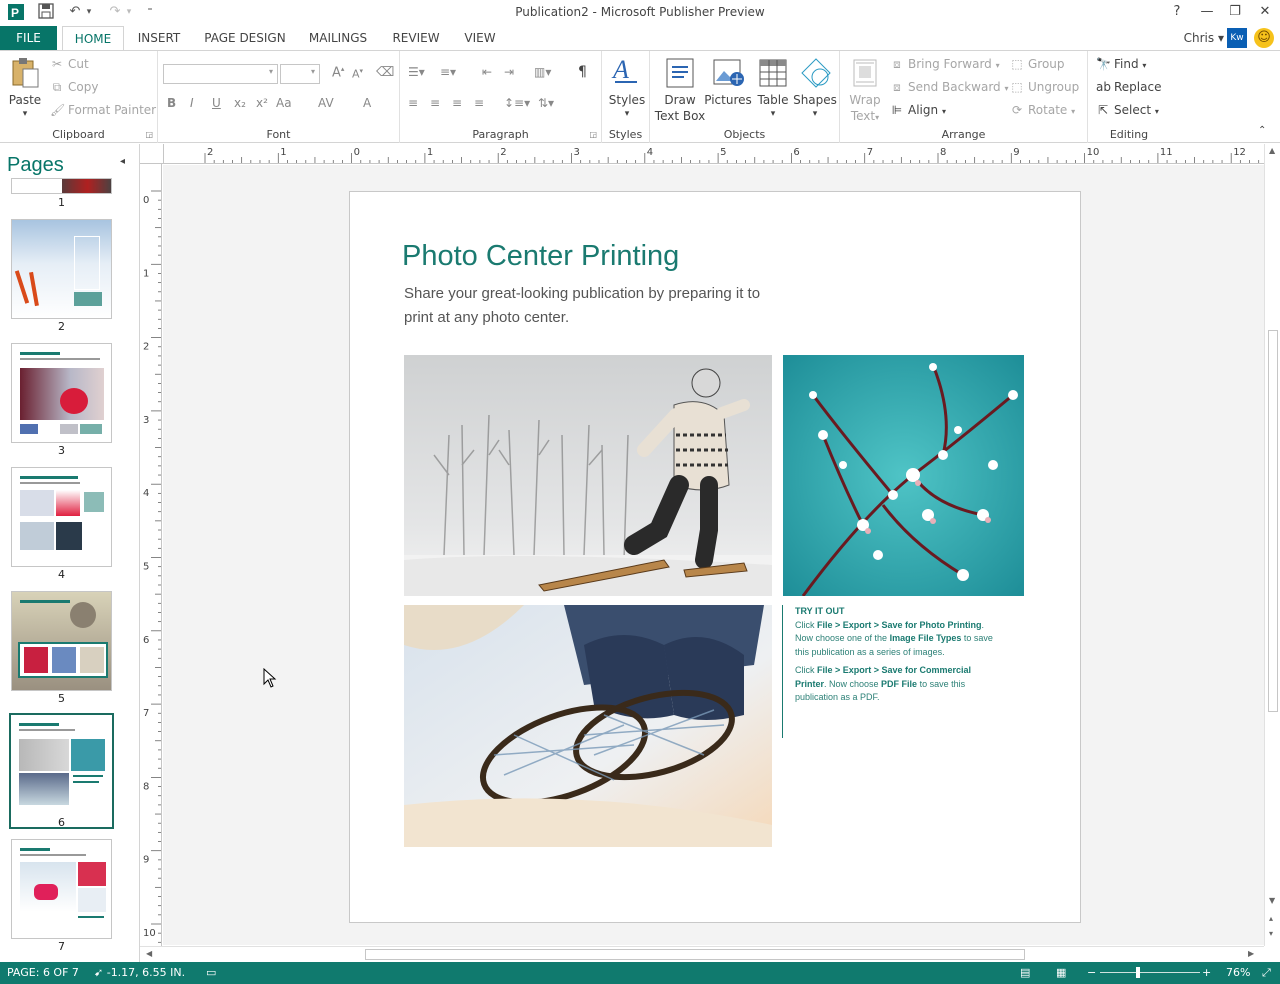 The width and height of the screenshot is (1280, 984). I want to click on align-button: ⊫ Align ▾, so click(918, 110).